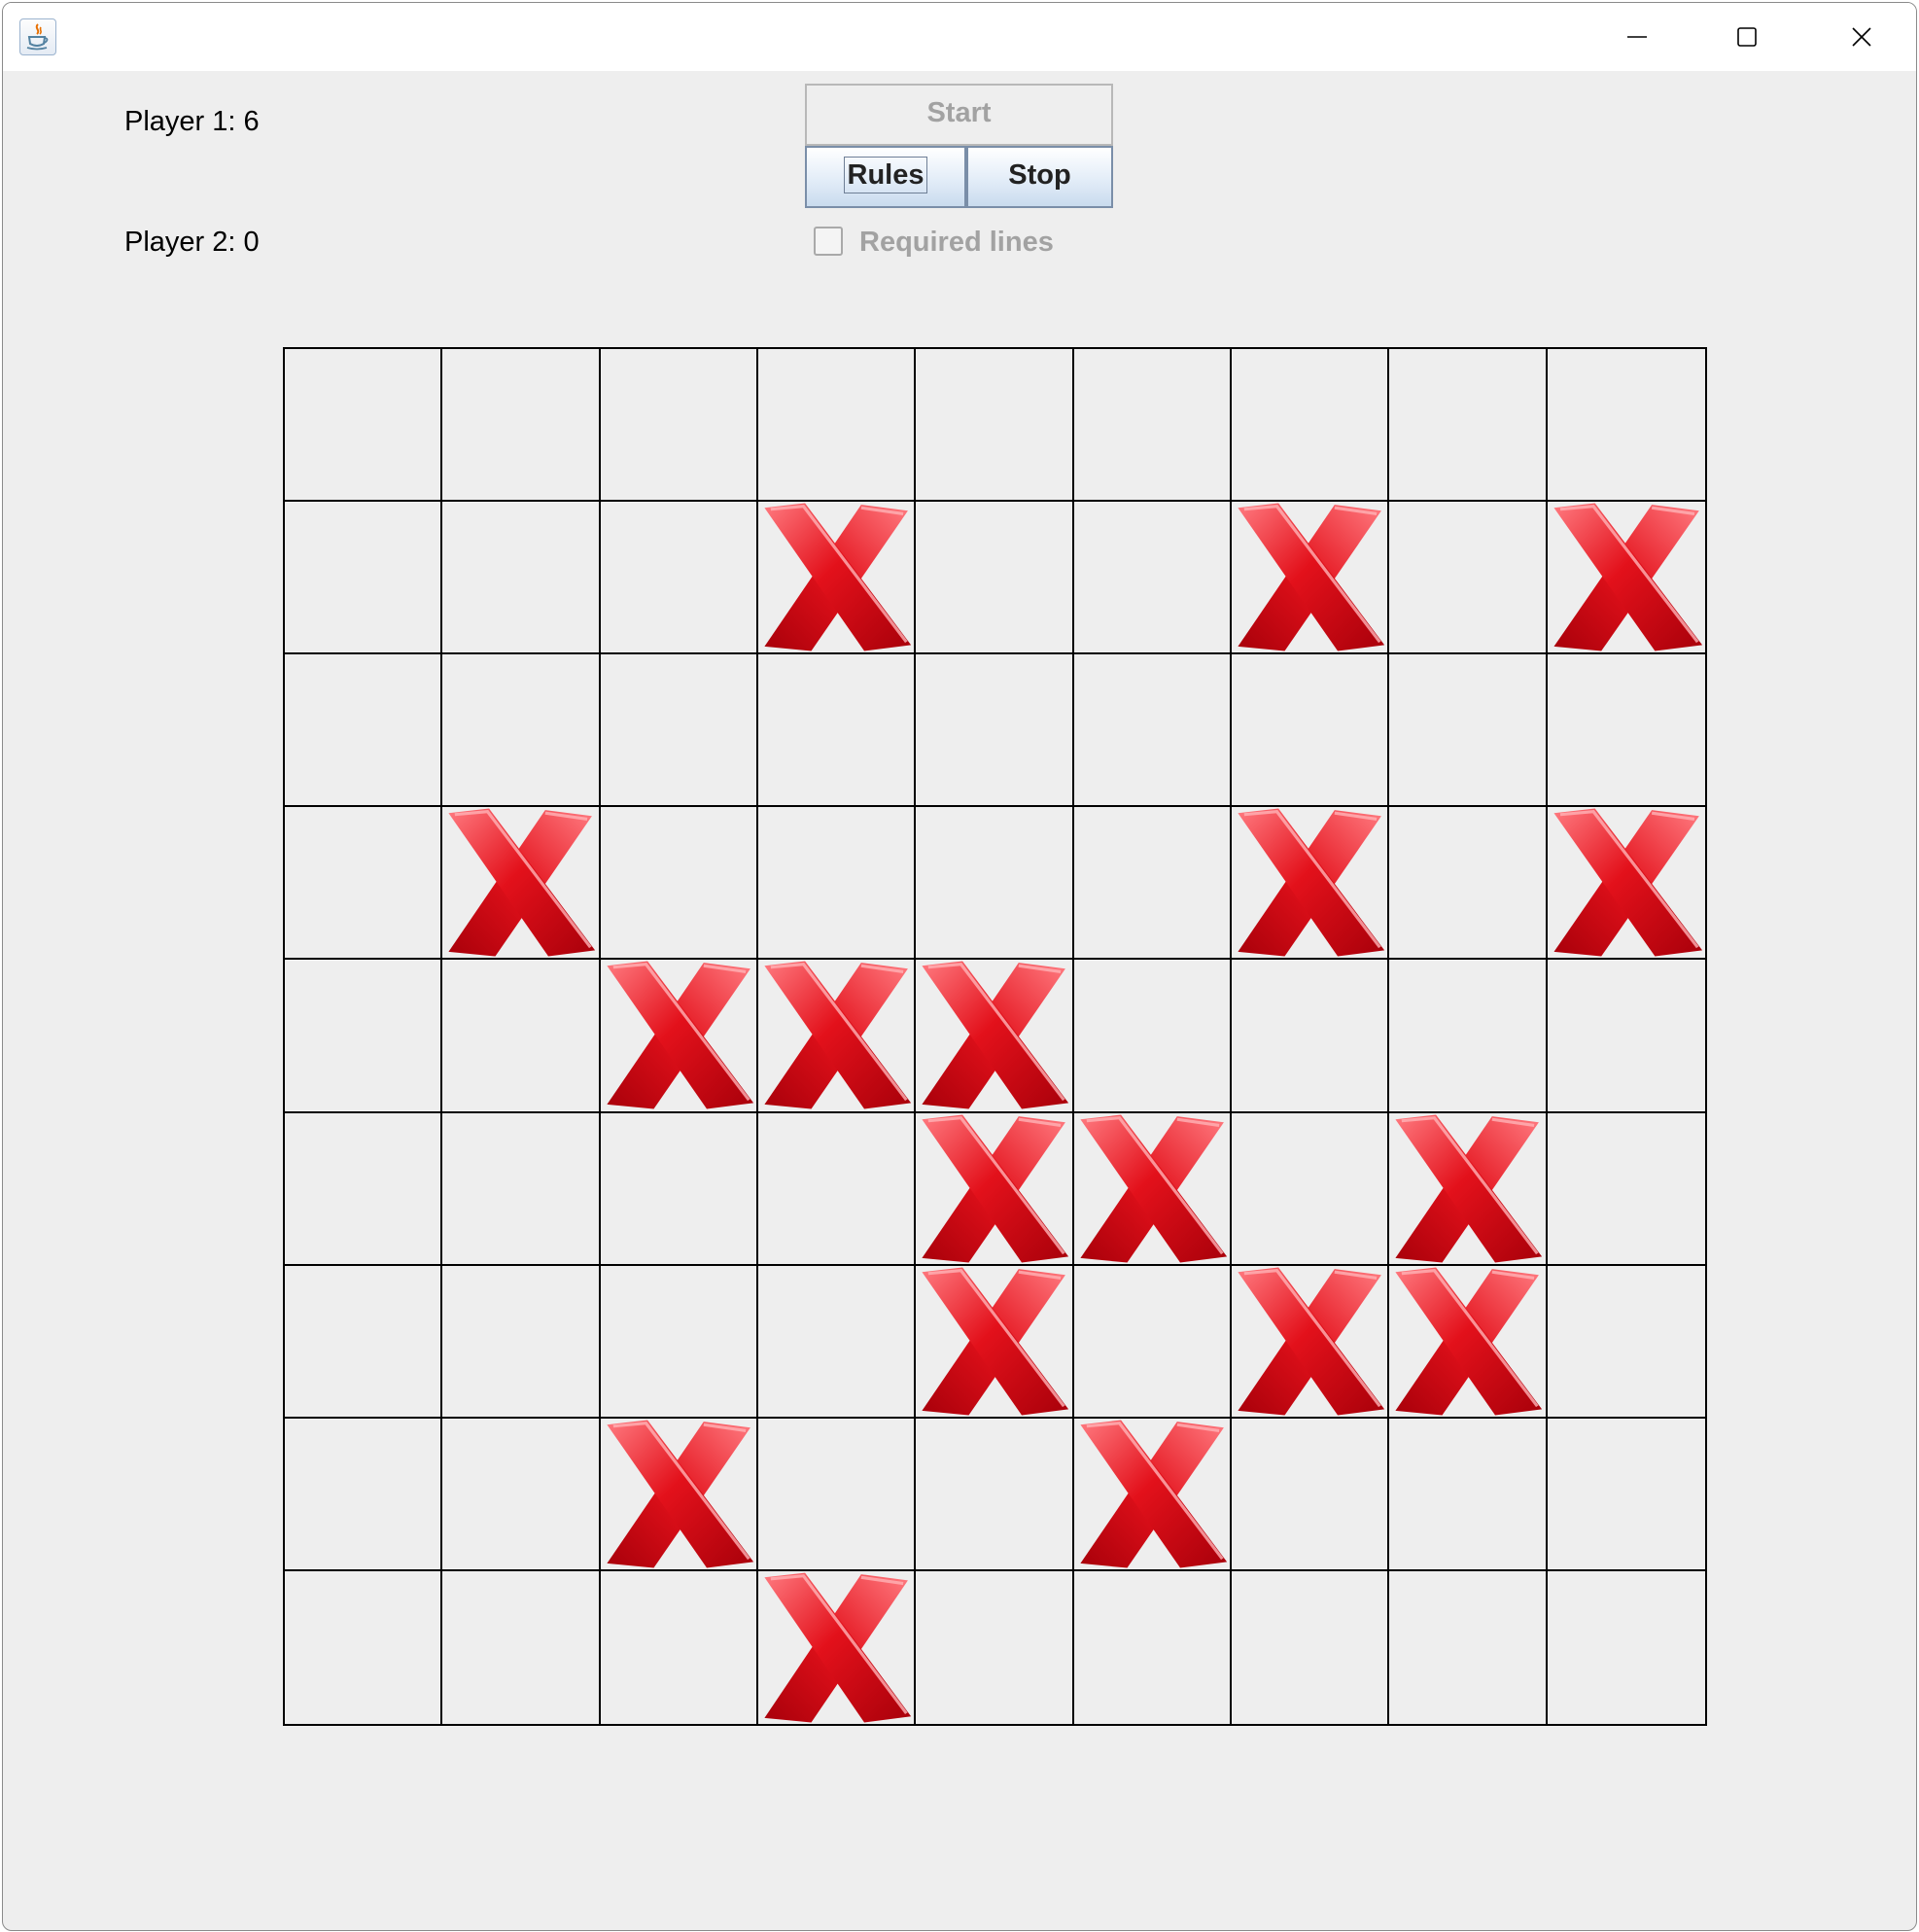  I want to click on maximize-icon, so click(1747, 37).